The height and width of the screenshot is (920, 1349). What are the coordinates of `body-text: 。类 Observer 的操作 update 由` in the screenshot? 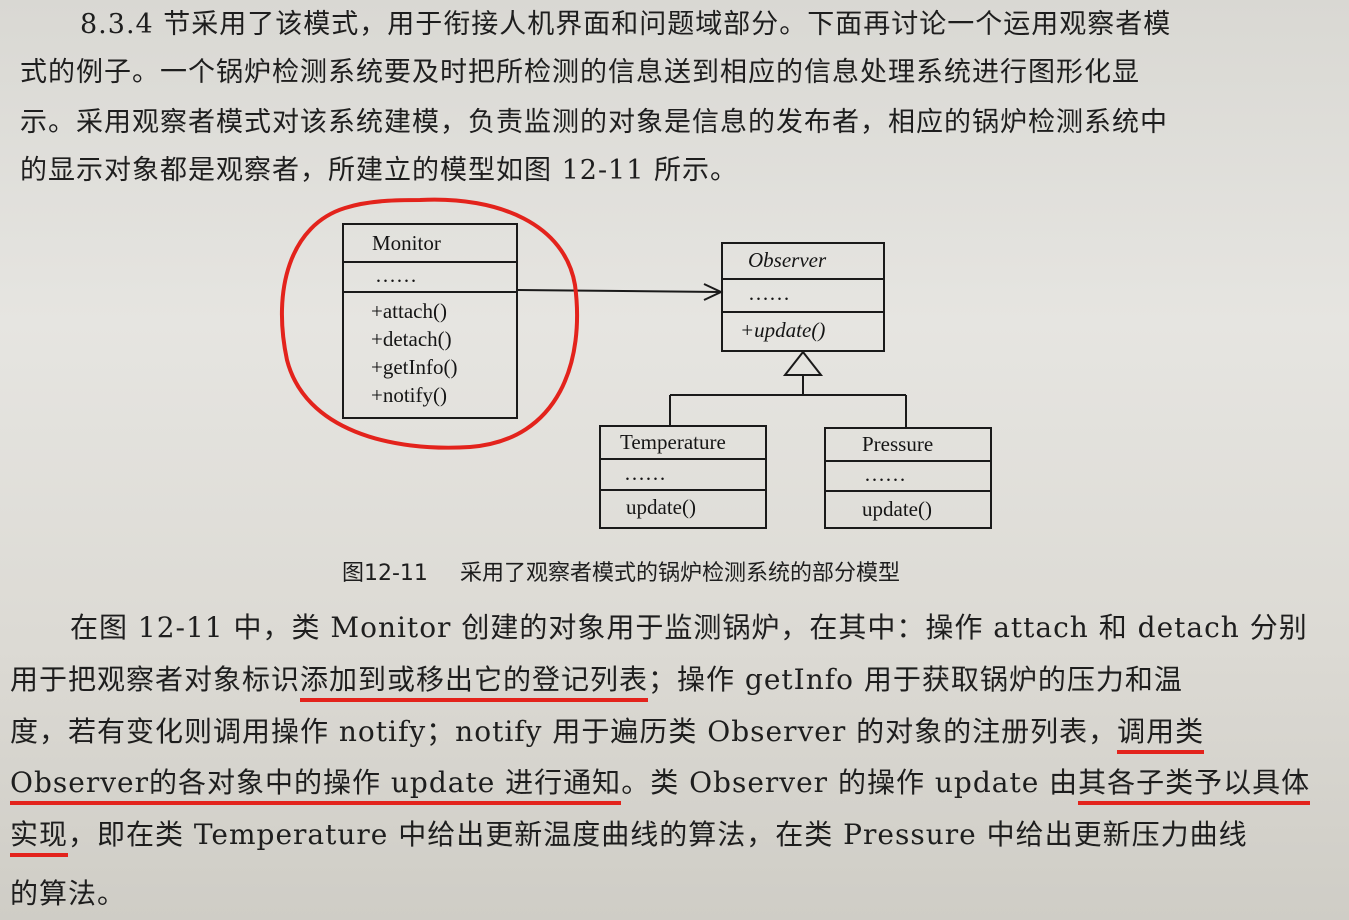 It's located at (850, 782).